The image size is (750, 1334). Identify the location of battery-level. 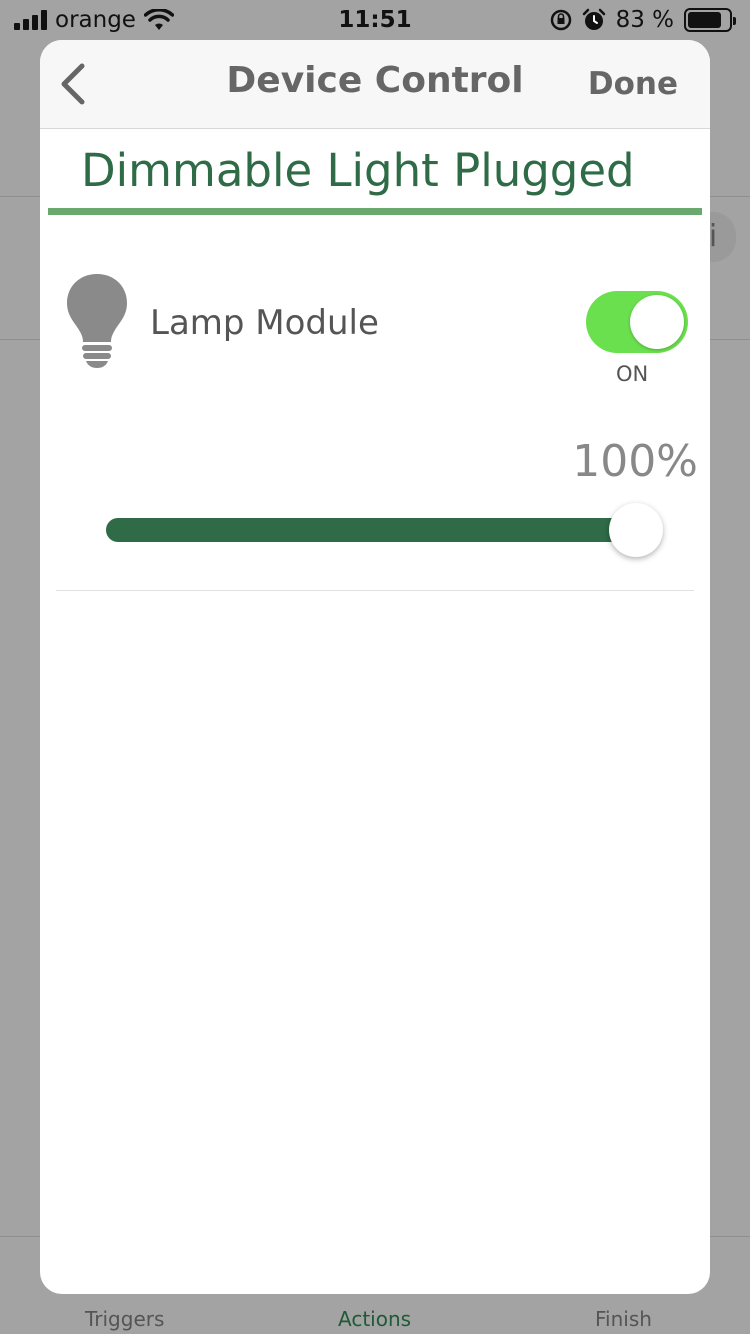
(705, 20).